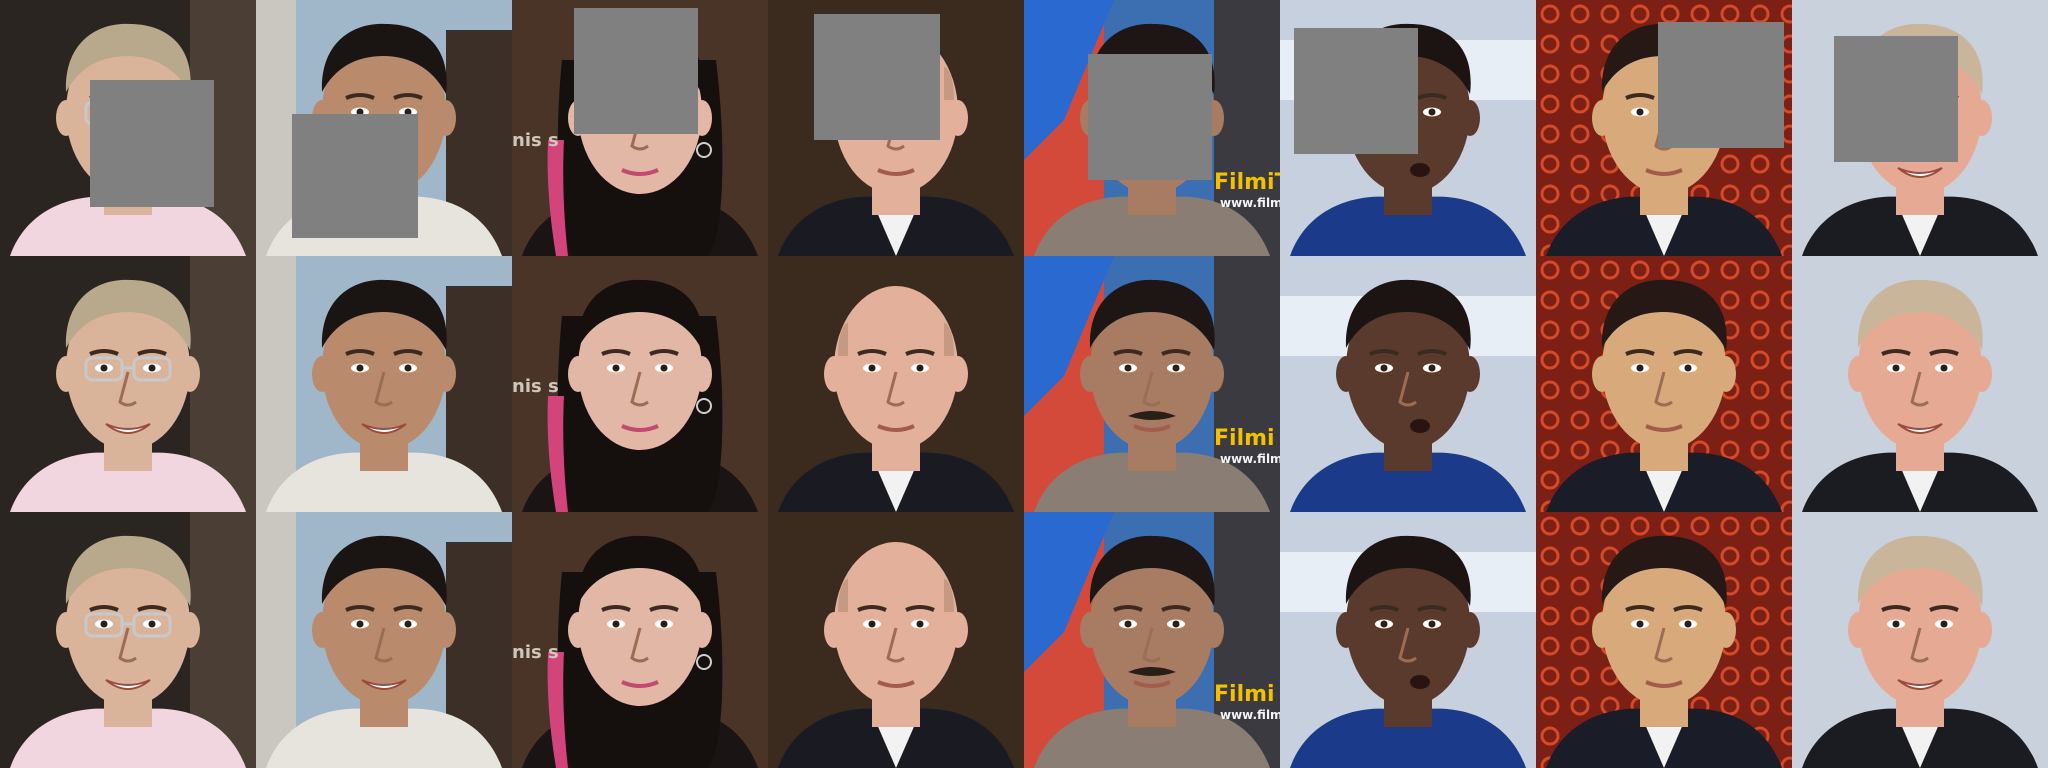  What do you see at coordinates (640, 128) in the screenshot?
I see `face-tile-masked-input-3: nis s` at bounding box center [640, 128].